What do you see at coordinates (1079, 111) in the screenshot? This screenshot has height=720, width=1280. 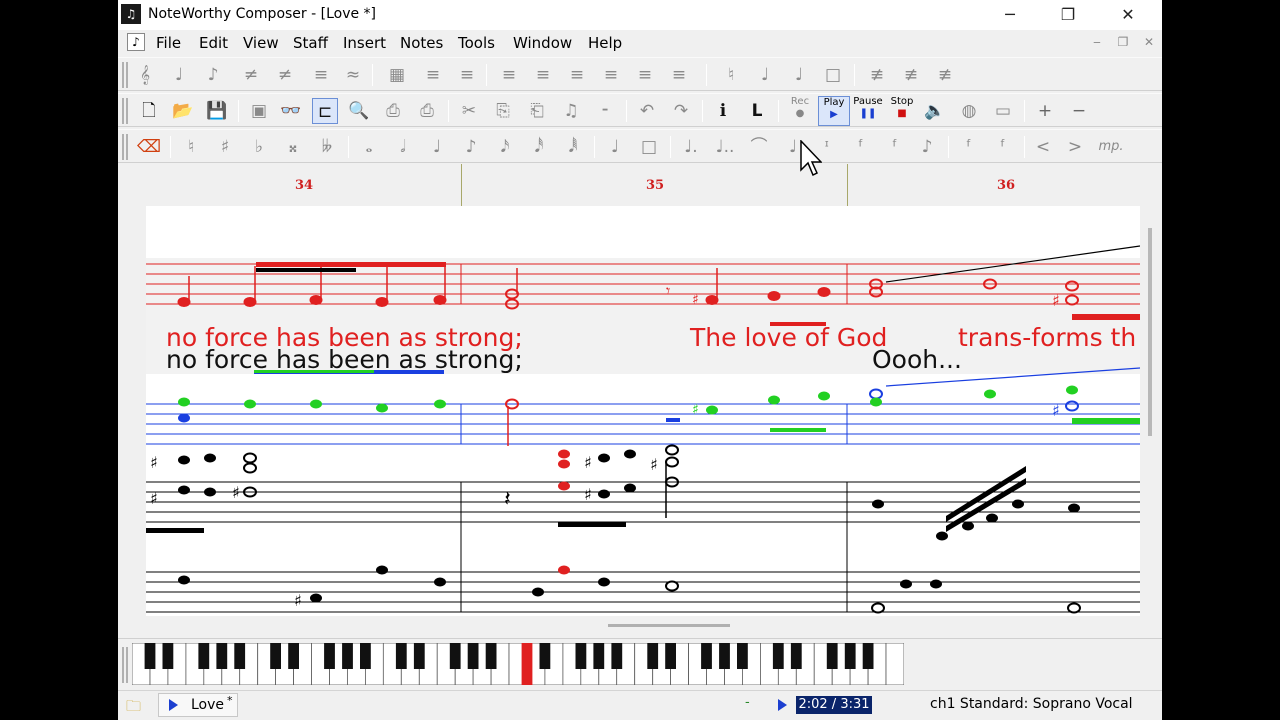 I see `minus-icon: −` at bounding box center [1079, 111].